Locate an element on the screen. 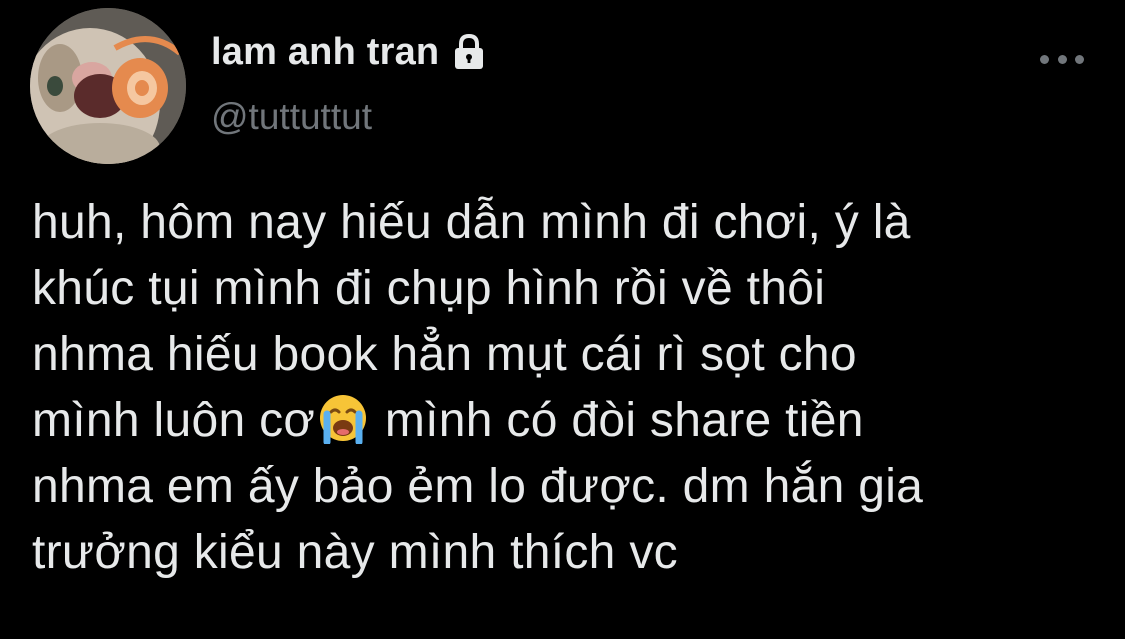  tweet-text-line: nhma hiếu book hẳn mụt cái rì sọt cho is located at coordinates (444, 354).